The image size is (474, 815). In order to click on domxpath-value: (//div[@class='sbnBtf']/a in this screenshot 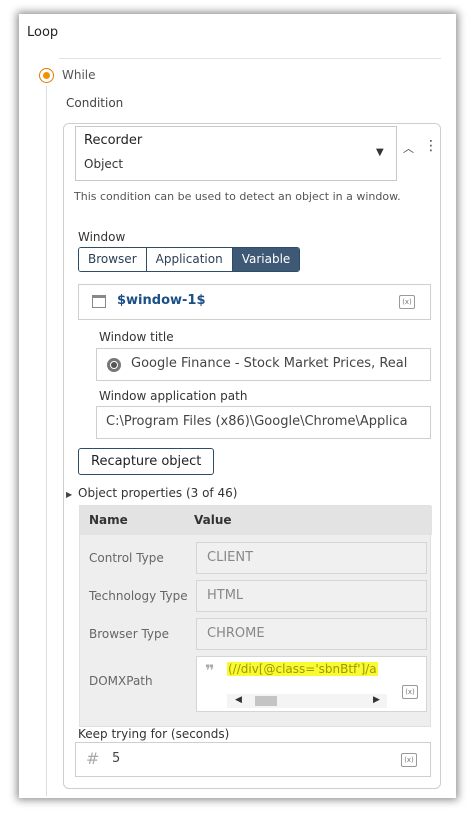, I will do `click(302, 669)`.